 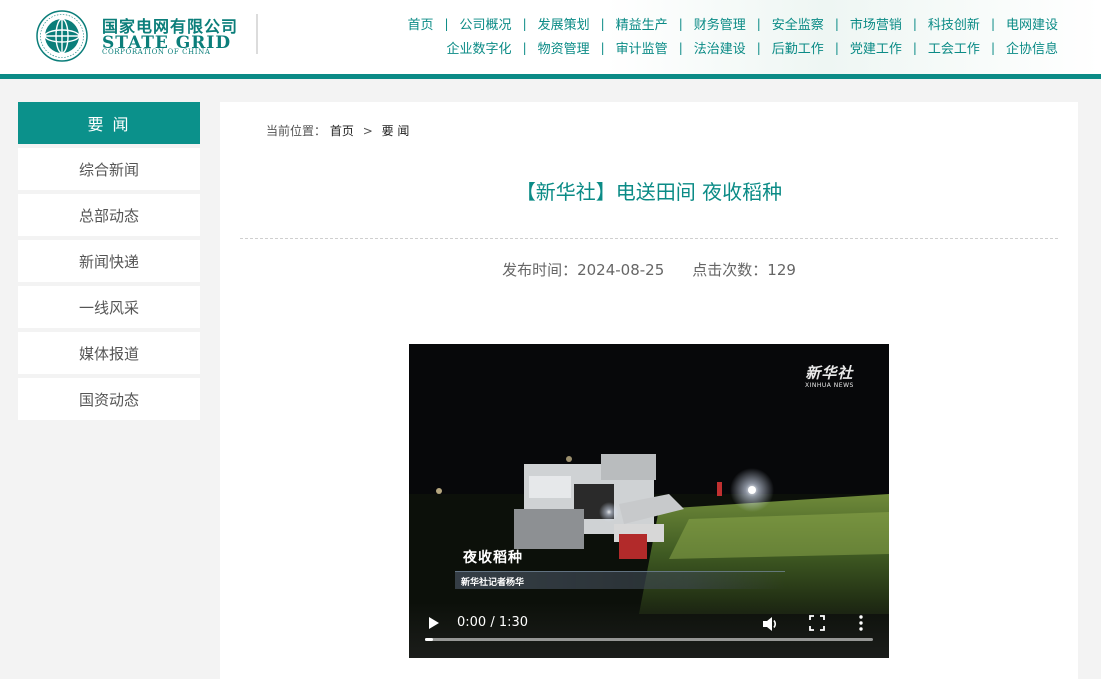 What do you see at coordinates (550, 76) in the screenshot?
I see `header-accent-bar` at bounding box center [550, 76].